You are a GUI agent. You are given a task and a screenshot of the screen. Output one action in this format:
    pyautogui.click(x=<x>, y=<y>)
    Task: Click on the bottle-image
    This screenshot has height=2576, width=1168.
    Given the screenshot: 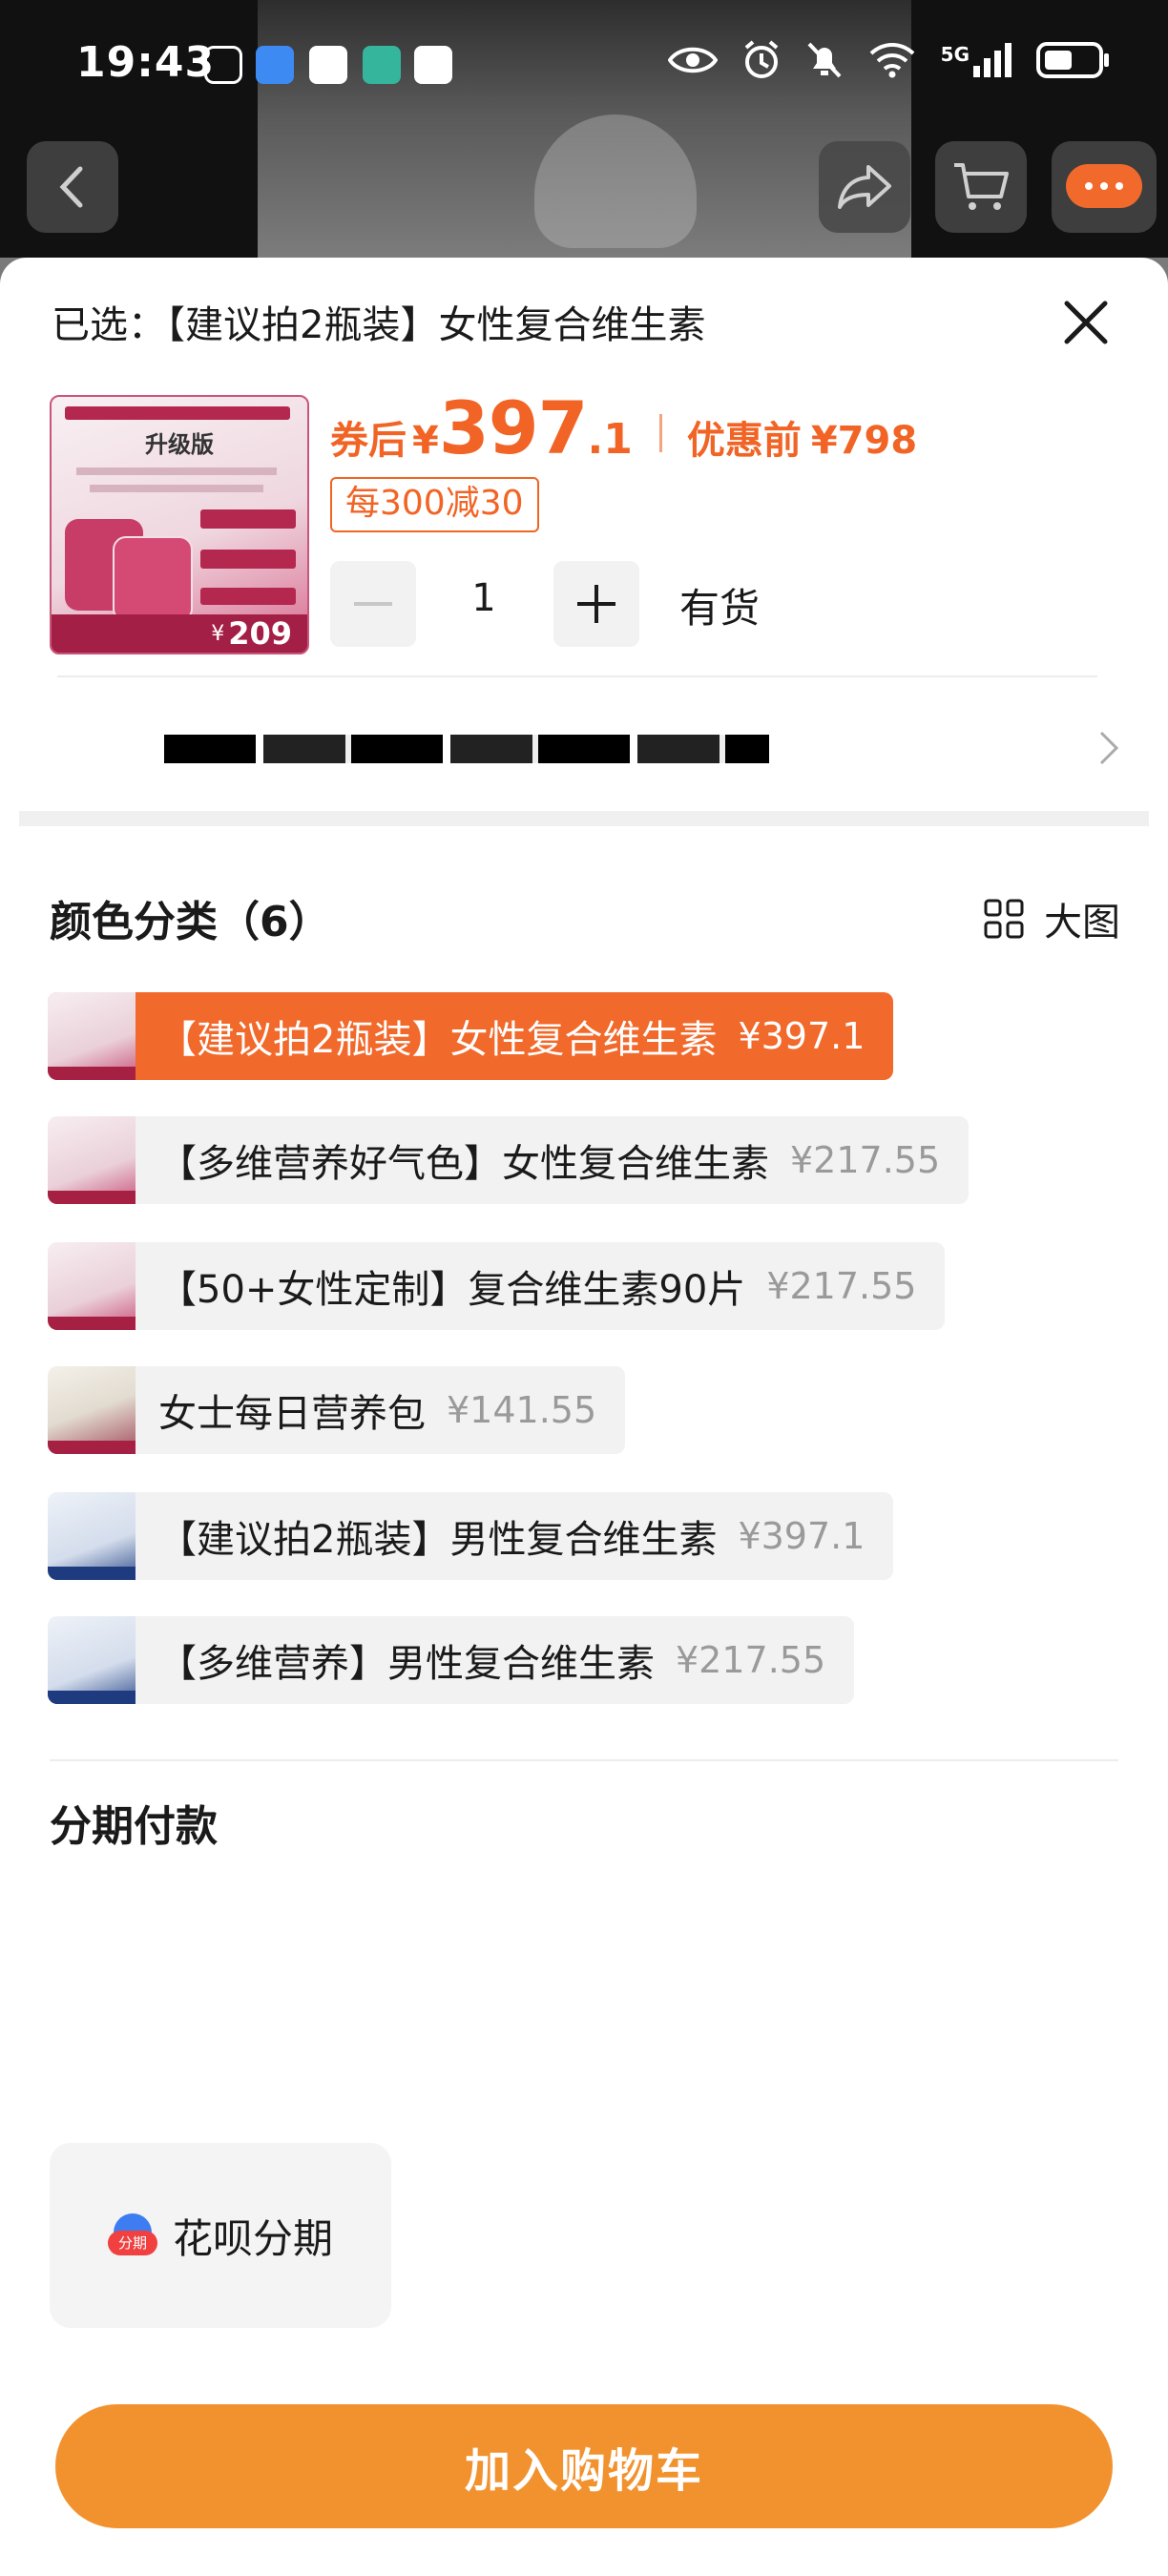 What is the action you would take?
    pyautogui.click(x=153, y=579)
    